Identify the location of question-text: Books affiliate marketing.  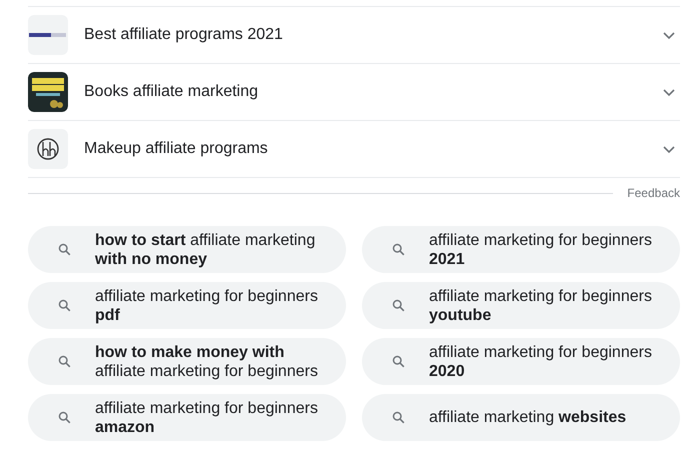
(172, 92).